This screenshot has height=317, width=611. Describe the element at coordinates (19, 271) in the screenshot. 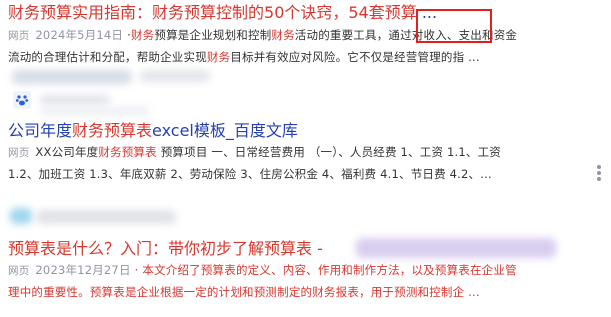

I see `result-3-type-tag: 网页` at that location.